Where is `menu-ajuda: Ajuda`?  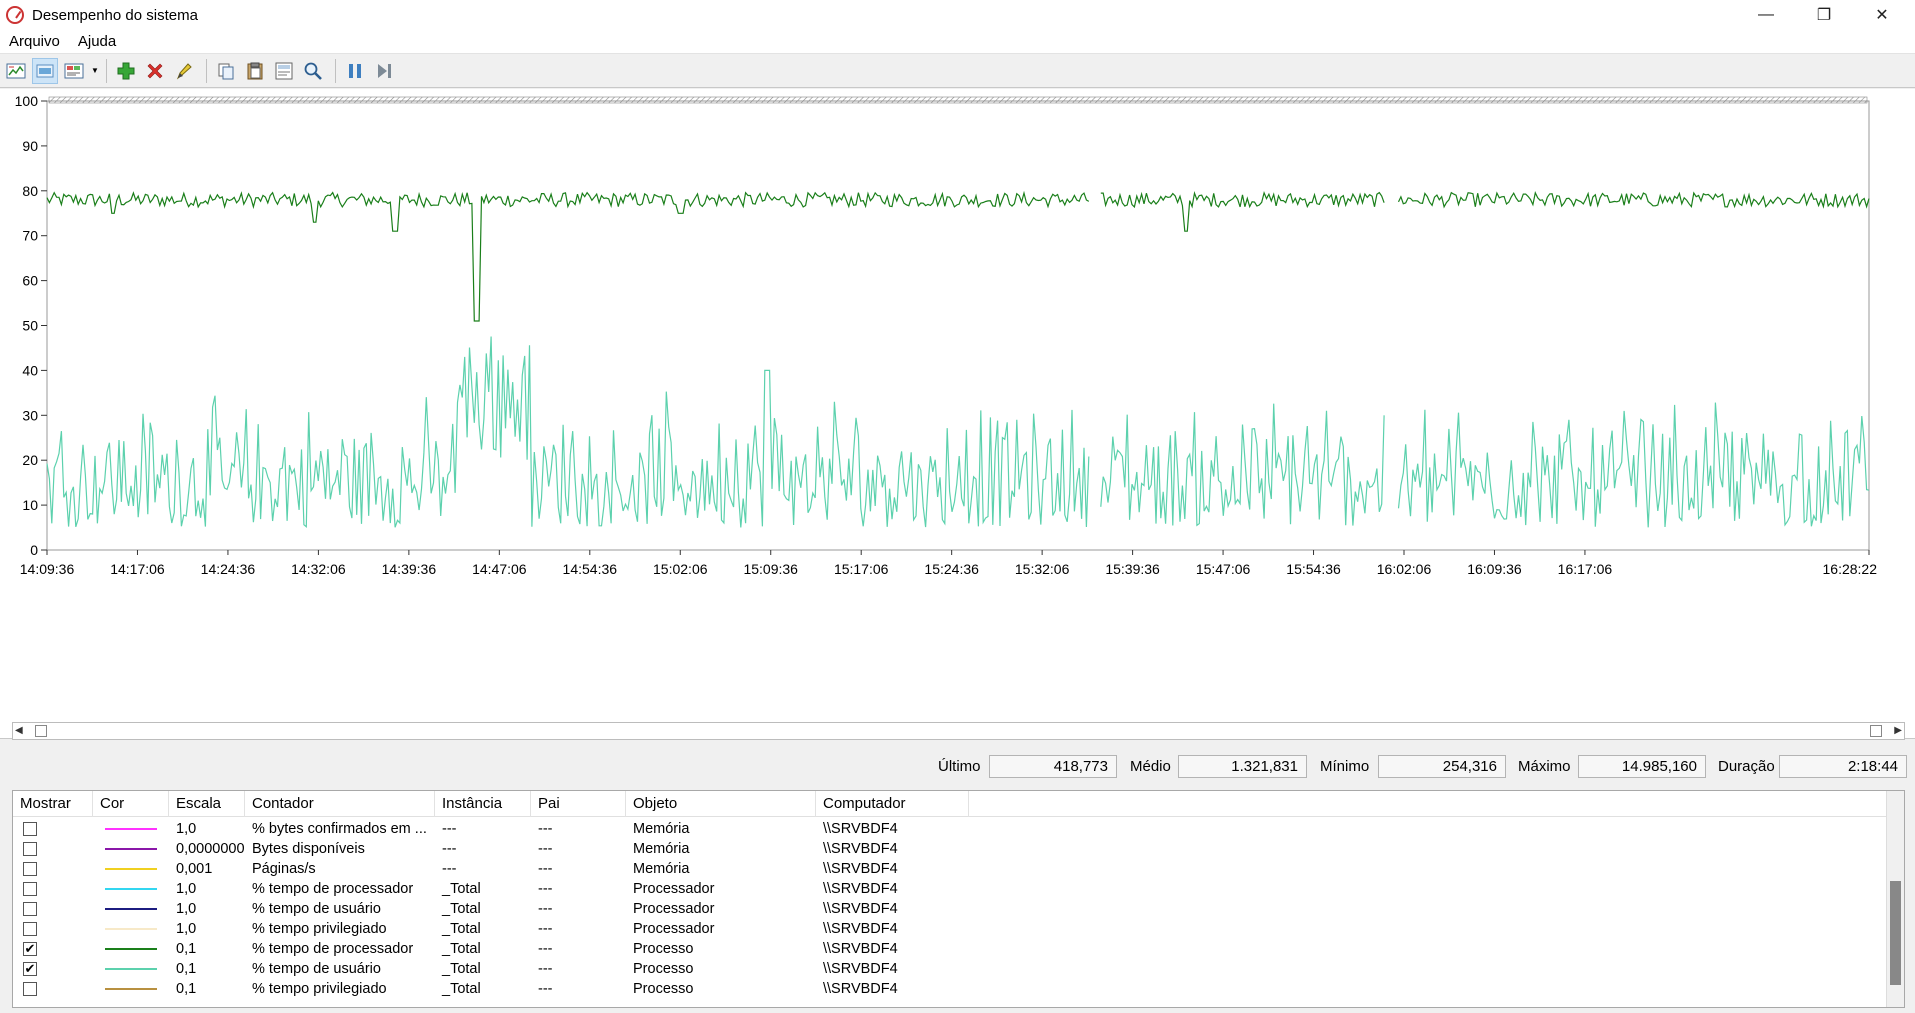
menu-ajuda: Ajuda is located at coordinates (97, 41).